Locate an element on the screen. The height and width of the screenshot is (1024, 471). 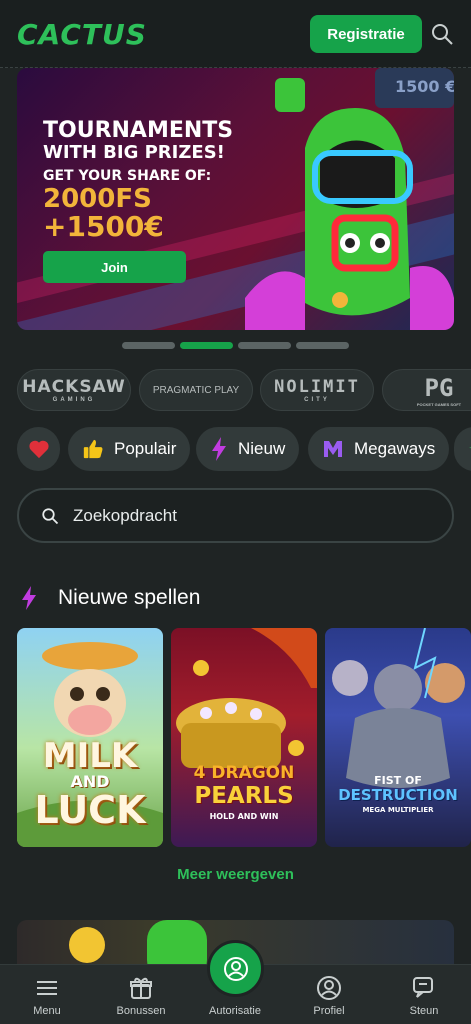
game-title-line: 4 DRAGON is located at coordinates (244, 773).